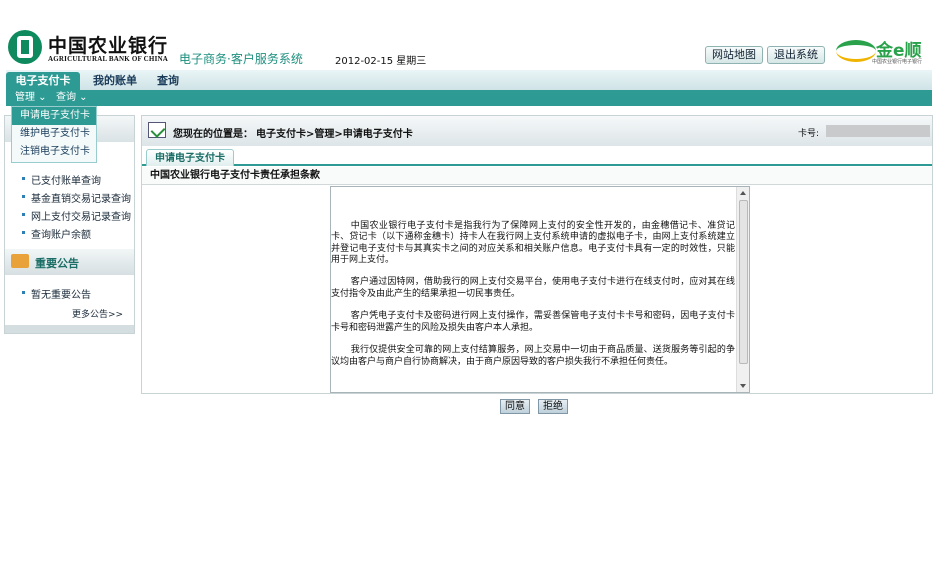 The height and width of the screenshot is (564, 938). I want to click on location-icon, so click(157, 130).